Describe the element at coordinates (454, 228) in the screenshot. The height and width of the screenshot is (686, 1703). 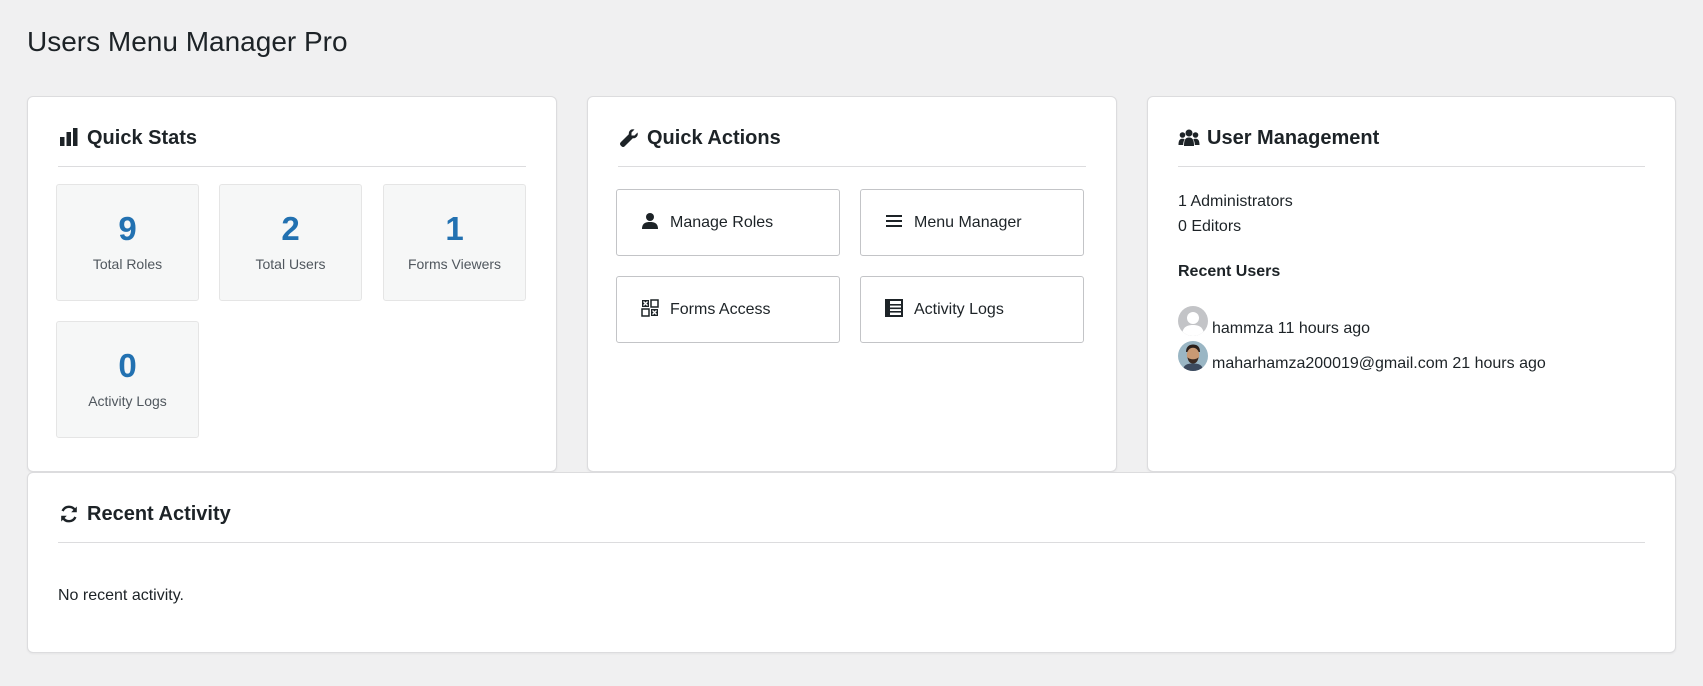
I see `stat-value: 1` at that location.